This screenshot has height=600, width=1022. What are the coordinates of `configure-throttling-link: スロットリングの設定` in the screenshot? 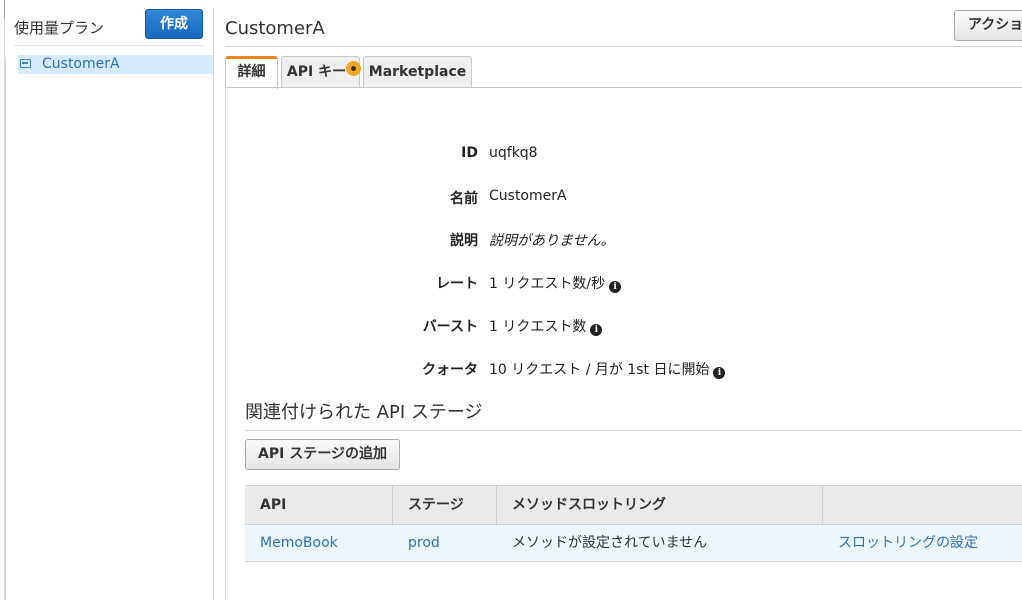 It's located at (922, 543).